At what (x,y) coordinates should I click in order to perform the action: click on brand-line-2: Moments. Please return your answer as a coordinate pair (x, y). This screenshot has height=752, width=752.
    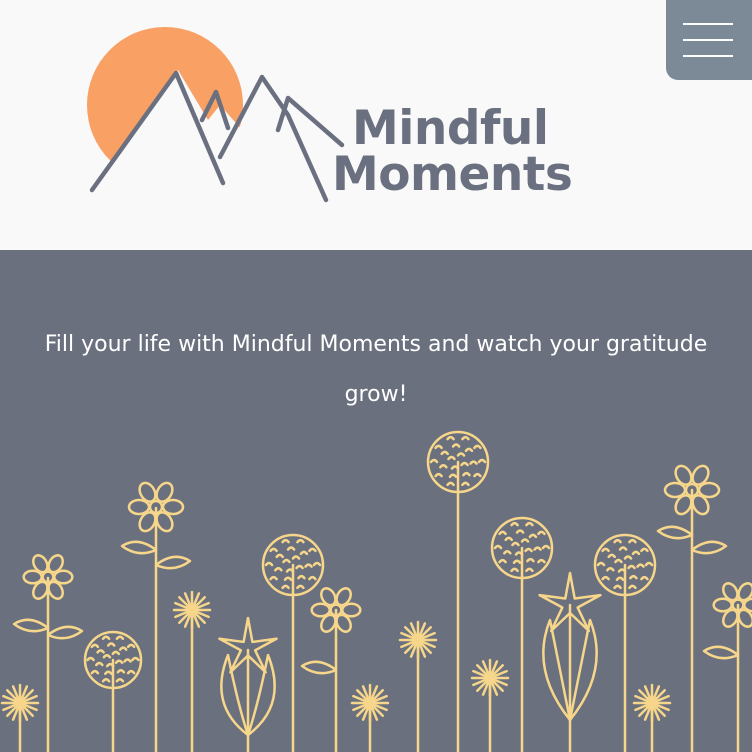
    Looking at the image, I should click on (452, 174).